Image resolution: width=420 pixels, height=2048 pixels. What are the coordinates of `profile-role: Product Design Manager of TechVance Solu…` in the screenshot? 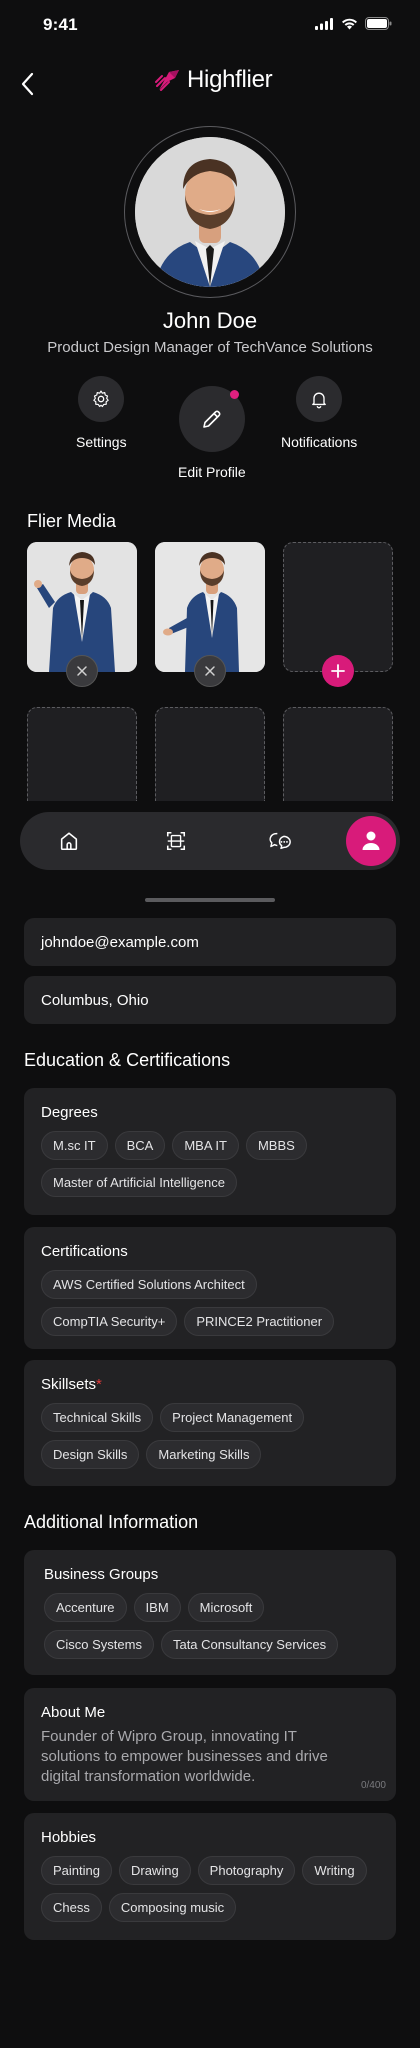 It's located at (210, 347).